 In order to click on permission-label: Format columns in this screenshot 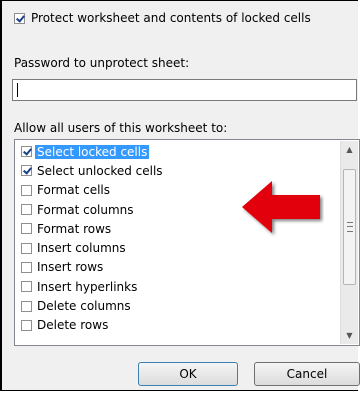, I will do `click(85, 209)`.